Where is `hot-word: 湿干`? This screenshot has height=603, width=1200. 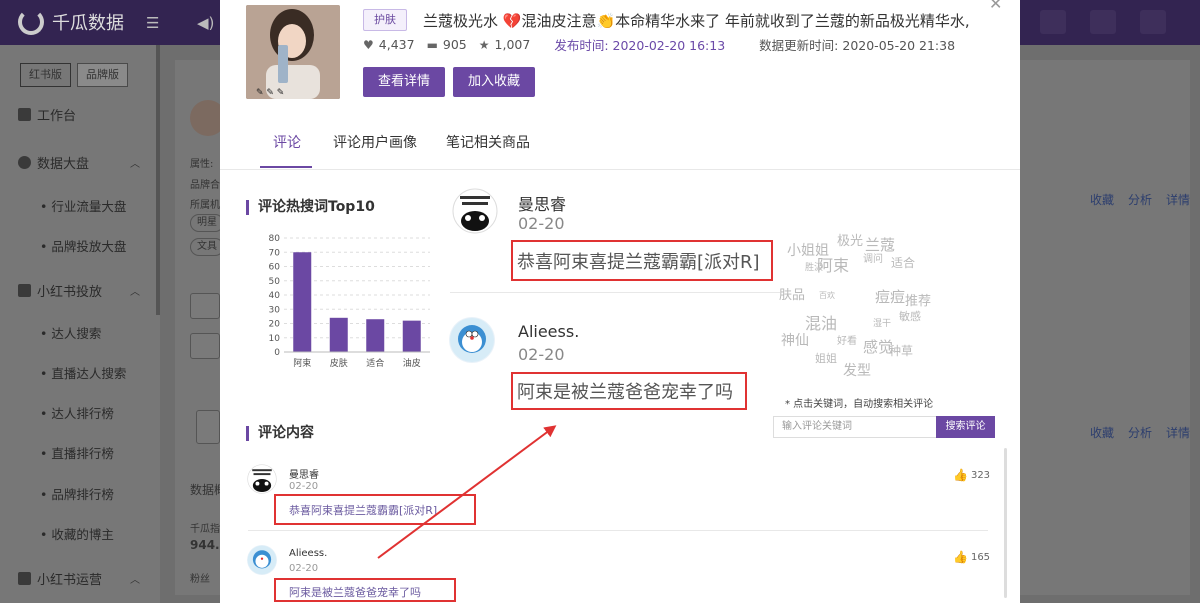
hot-word: 湿干 is located at coordinates (882, 322).